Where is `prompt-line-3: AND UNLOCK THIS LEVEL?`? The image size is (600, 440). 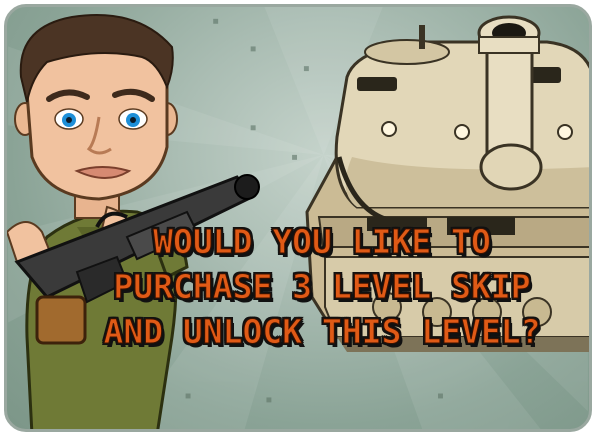
prompt-line-3: AND UNLOCK THIS LEVEL? is located at coordinates (322, 332).